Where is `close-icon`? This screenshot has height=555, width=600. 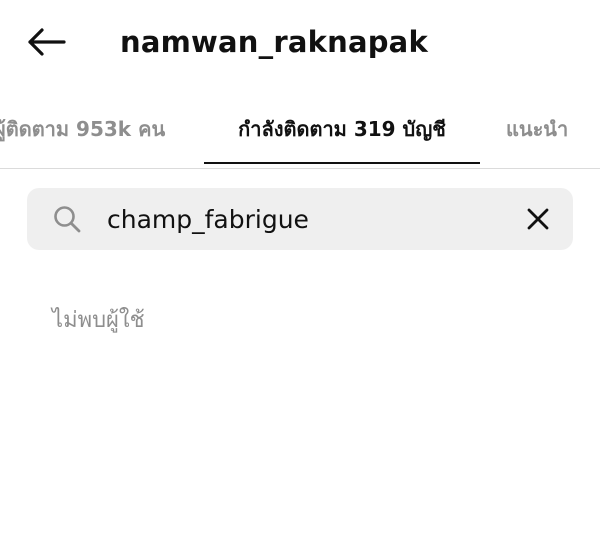
close-icon is located at coordinates (538, 219).